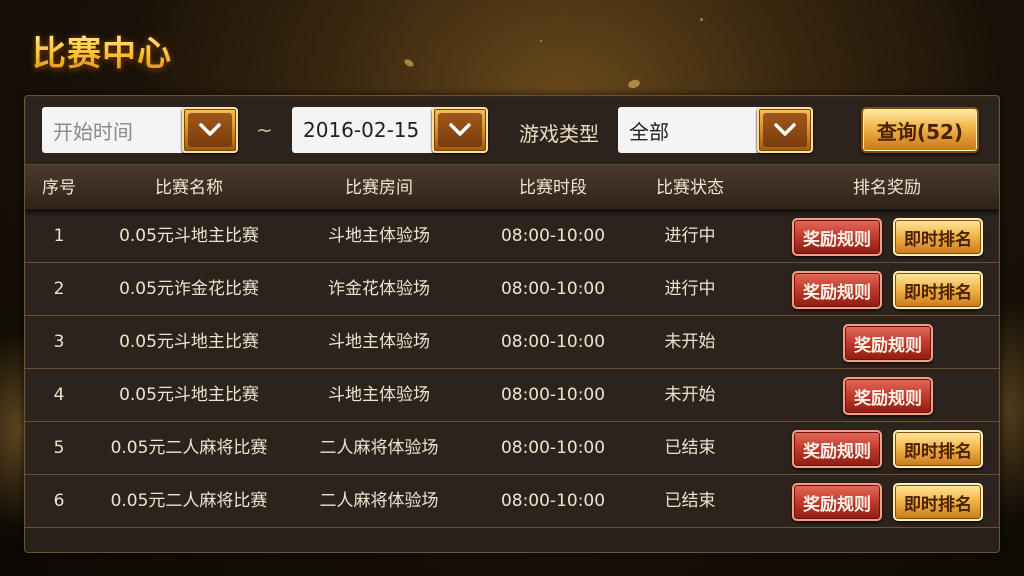 Image resolution: width=1024 pixels, height=576 pixels. Describe the element at coordinates (59, 188) in the screenshot. I see `column-header-index: 序号` at that location.